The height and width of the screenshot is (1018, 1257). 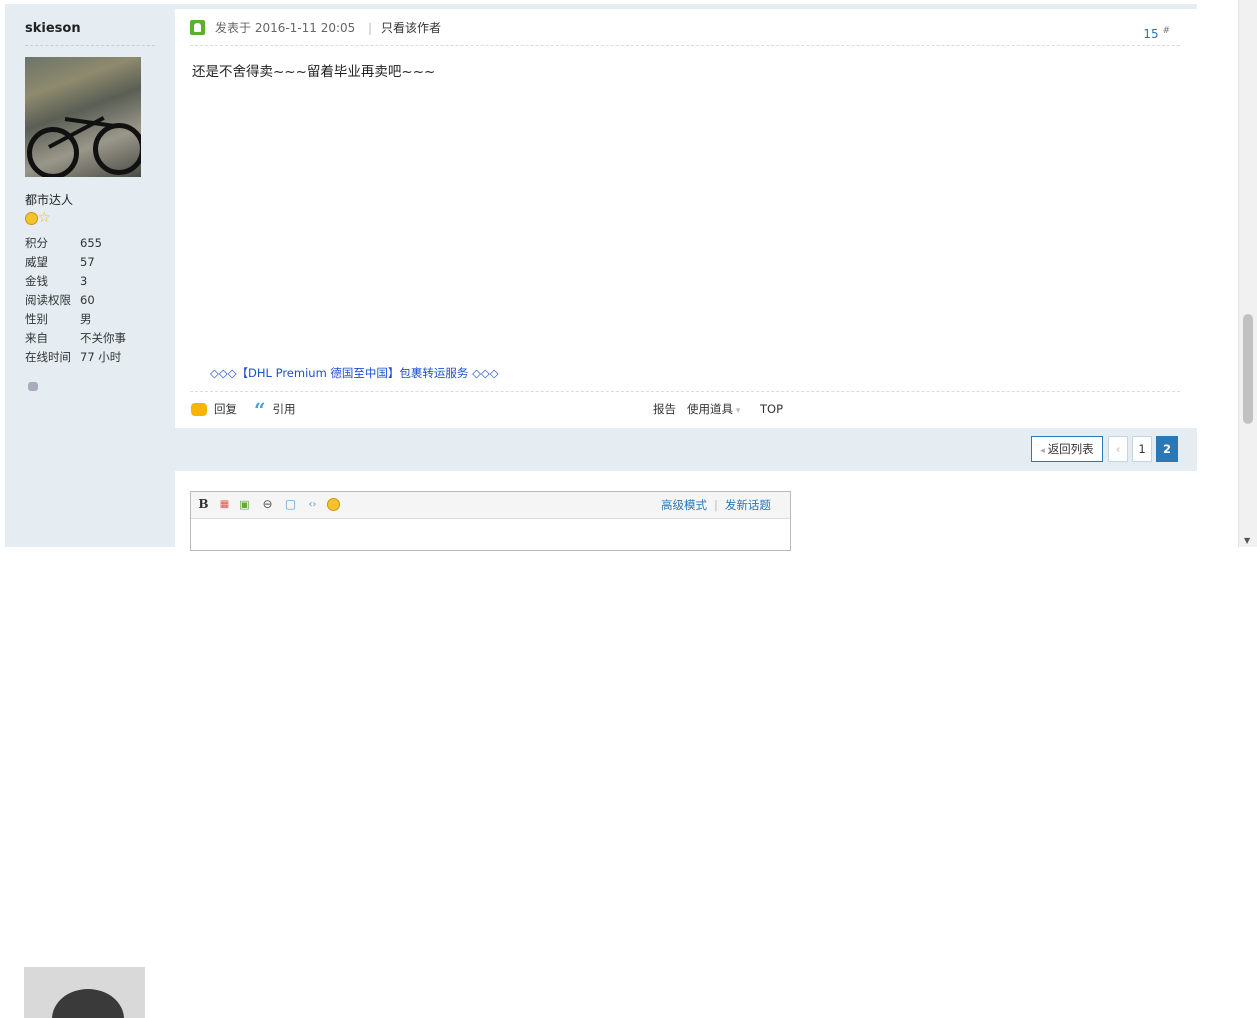 I want to click on prev-page-button: ‹, so click(x=1118, y=449).